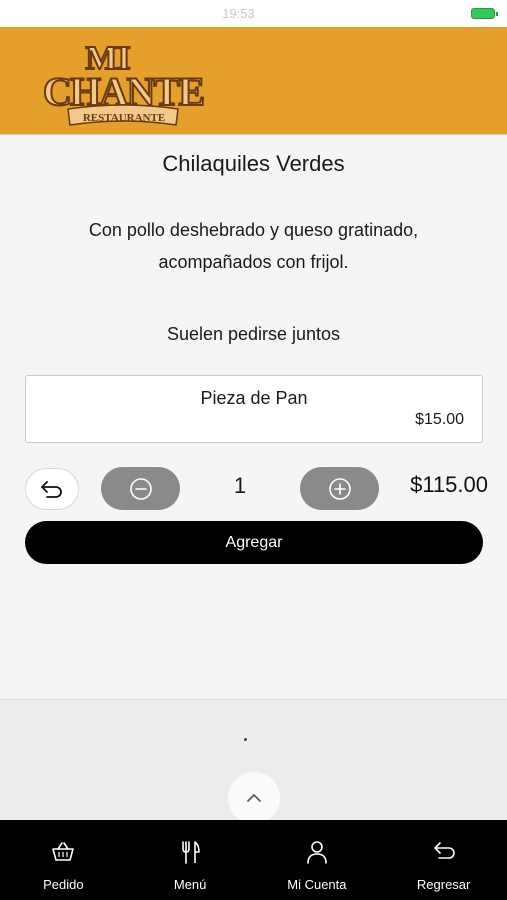 The height and width of the screenshot is (900, 507). I want to click on page-dot, so click(245, 739).